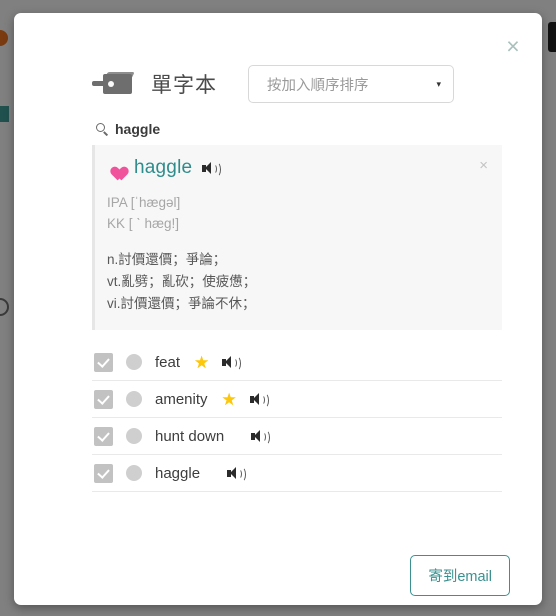  I want to click on word-card-title: haggle, so click(163, 167).